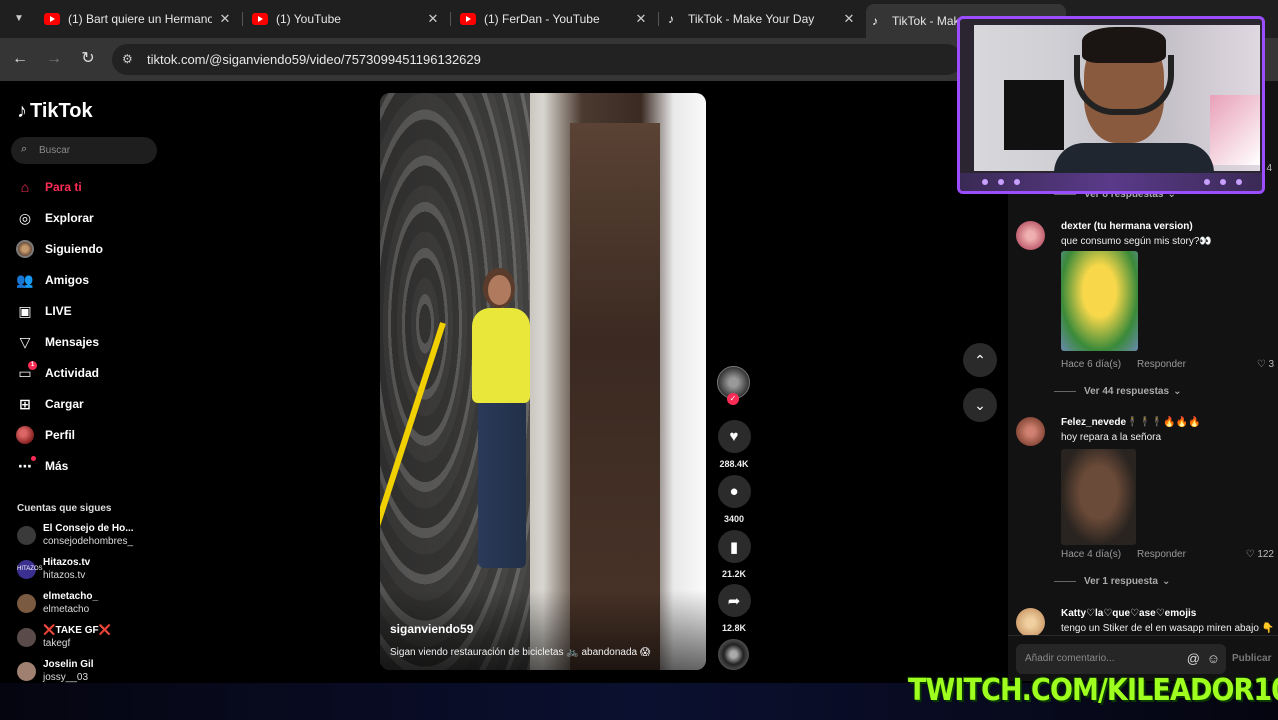 The height and width of the screenshot is (720, 1278). What do you see at coordinates (308, 19) in the screenshot?
I see `tab-title: (1) YouTube` at bounding box center [308, 19].